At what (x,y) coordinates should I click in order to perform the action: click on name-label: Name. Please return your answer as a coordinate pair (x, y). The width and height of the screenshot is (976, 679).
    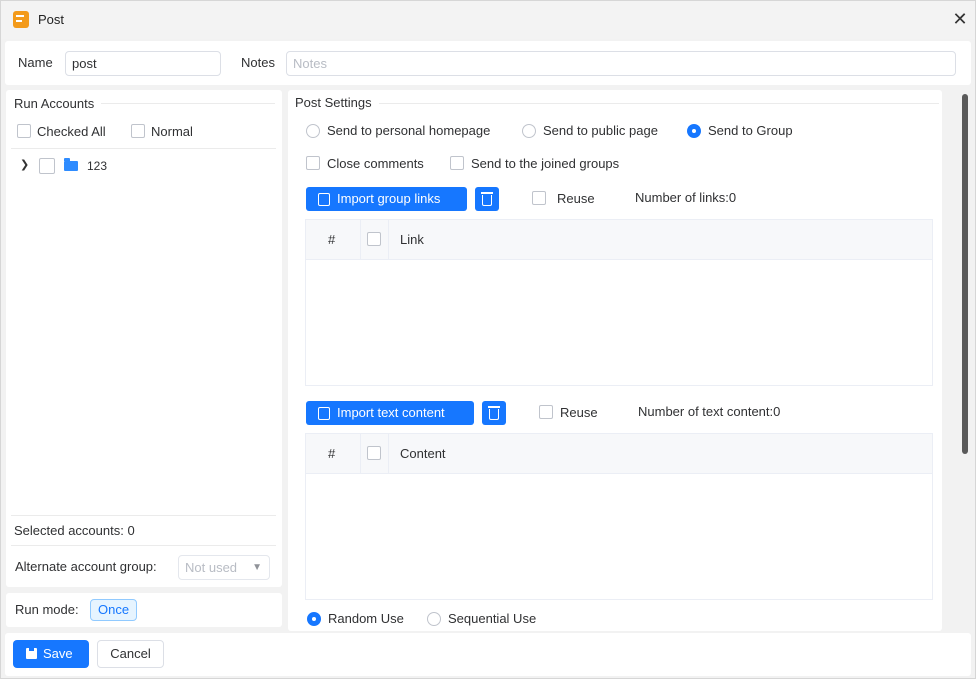
    Looking at the image, I should click on (35, 62).